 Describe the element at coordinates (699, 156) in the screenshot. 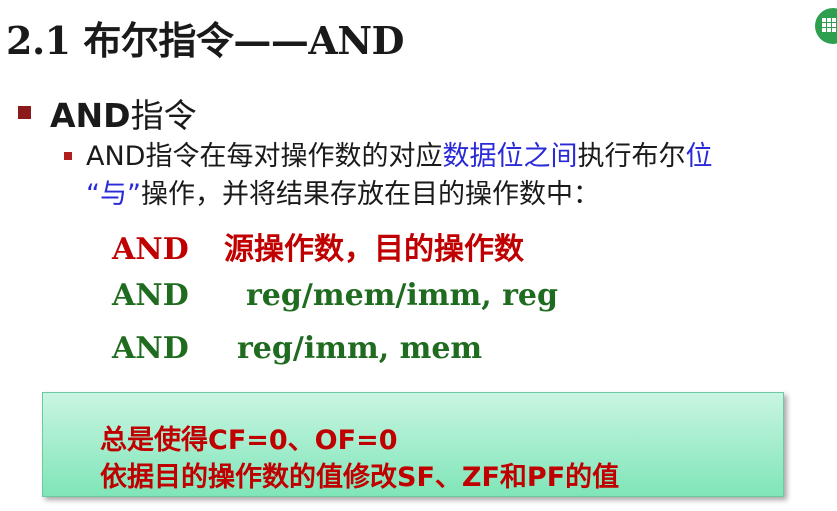

I see `description-highlight-b: 位` at that location.